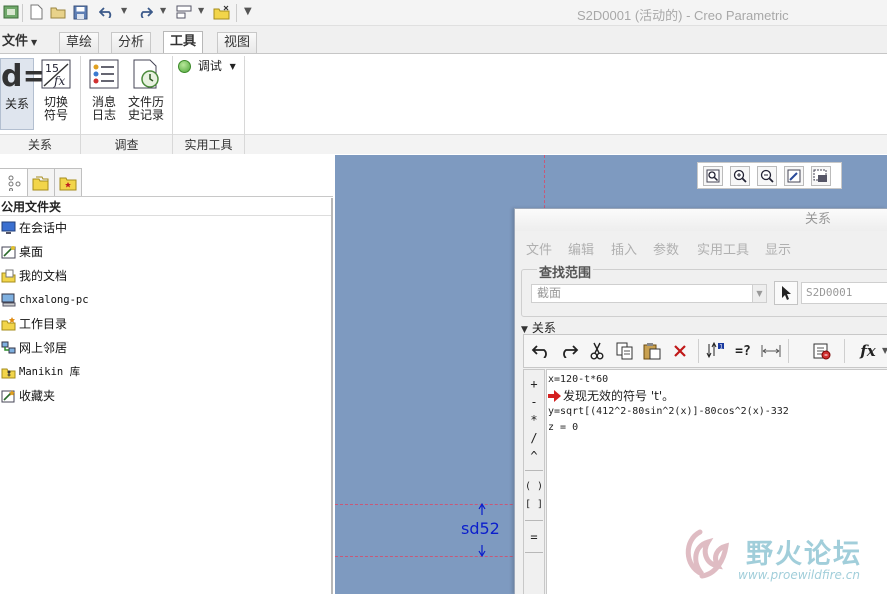  I want to click on relations-redo-button, so click(569, 351).